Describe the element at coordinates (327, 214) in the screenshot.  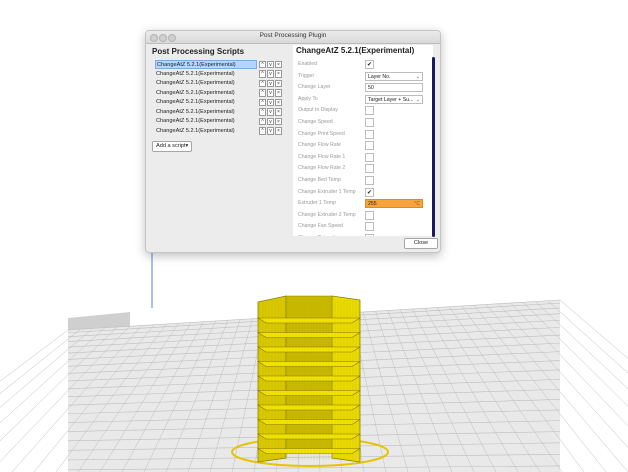
I see `setting-label: Change Extruder 2 Temp` at that location.